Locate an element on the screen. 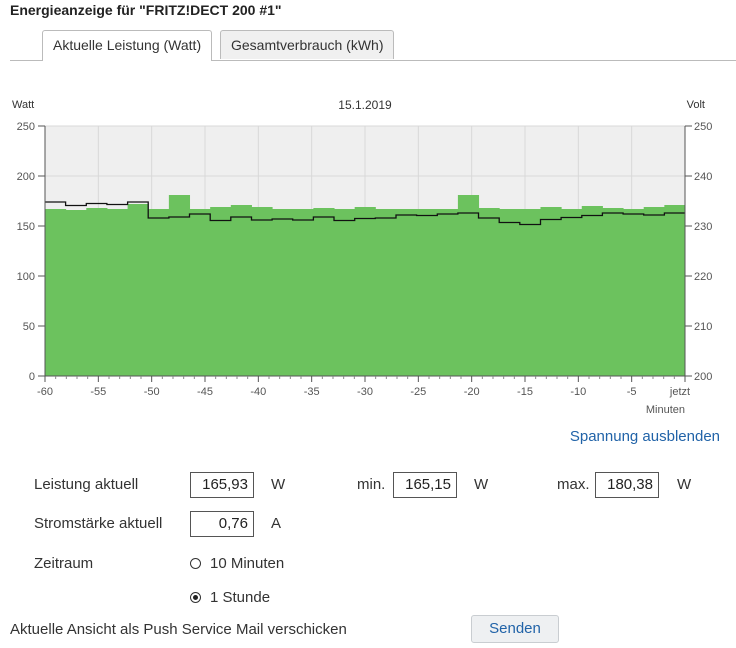 This screenshot has width=736, height=648. leistung-label: Leistung aktuell is located at coordinates (86, 484).